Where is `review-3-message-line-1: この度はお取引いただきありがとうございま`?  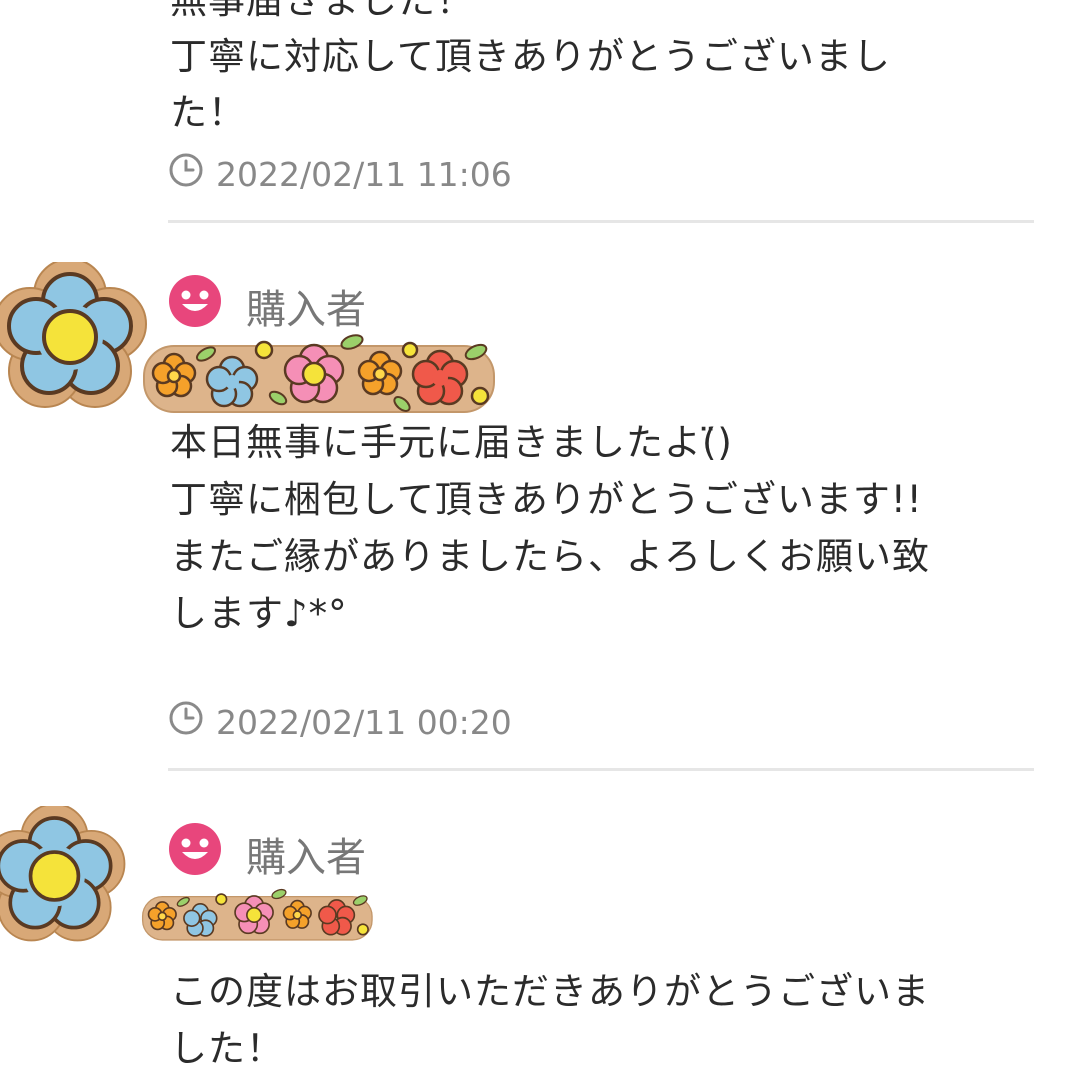
review-3-message-line-1: この度はお取引いただきありがとうございま is located at coordinates (550, 991).